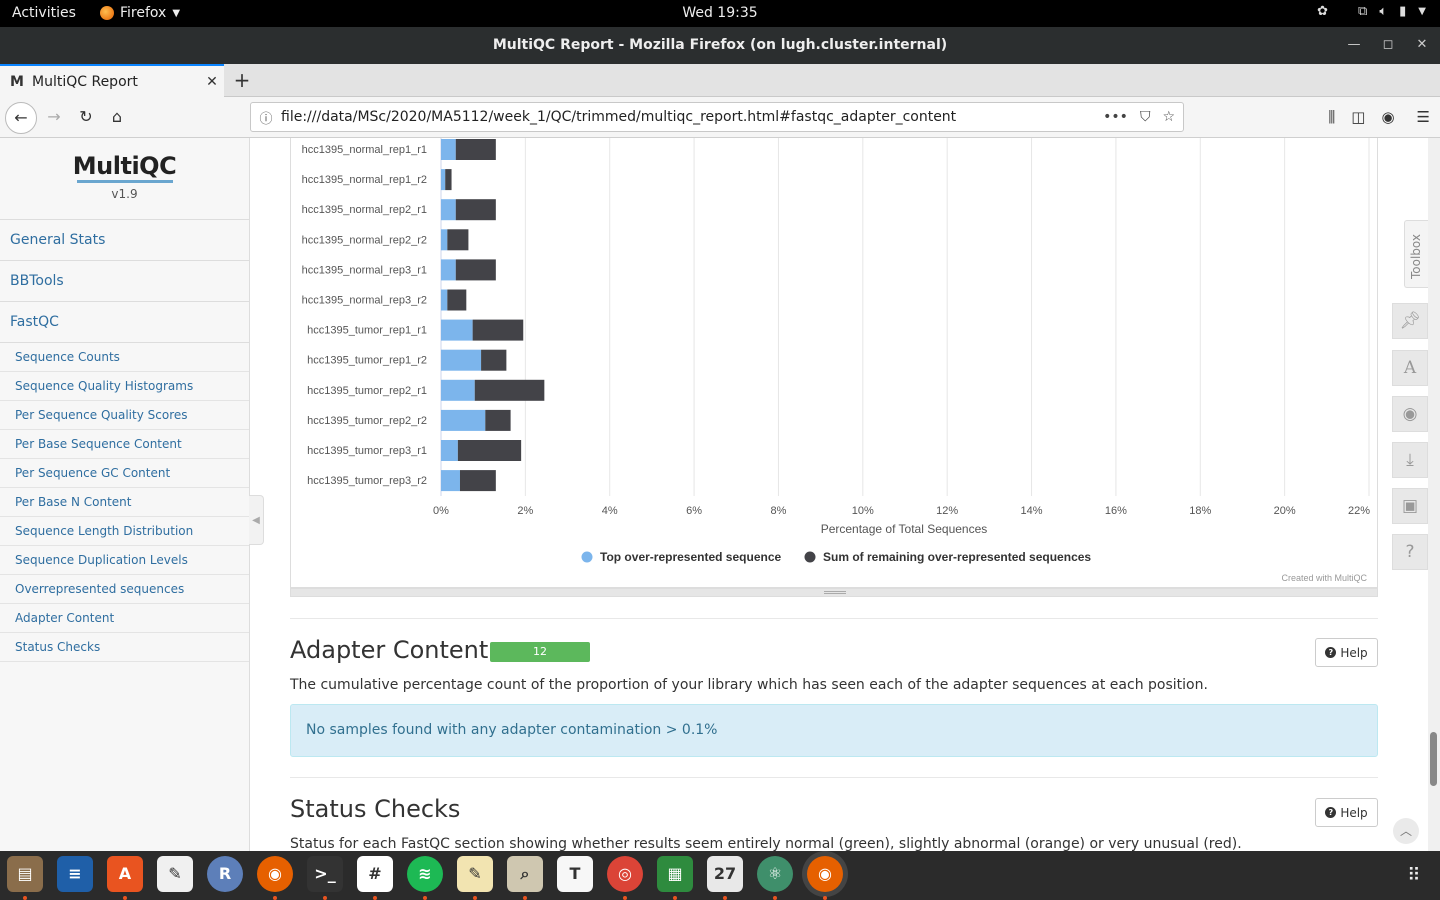 The image size is (1440, 900). What do you see at coordinates (834, 592) in the screenshot?
I see `plot-resize-handle` at bounding box center [834, 592].